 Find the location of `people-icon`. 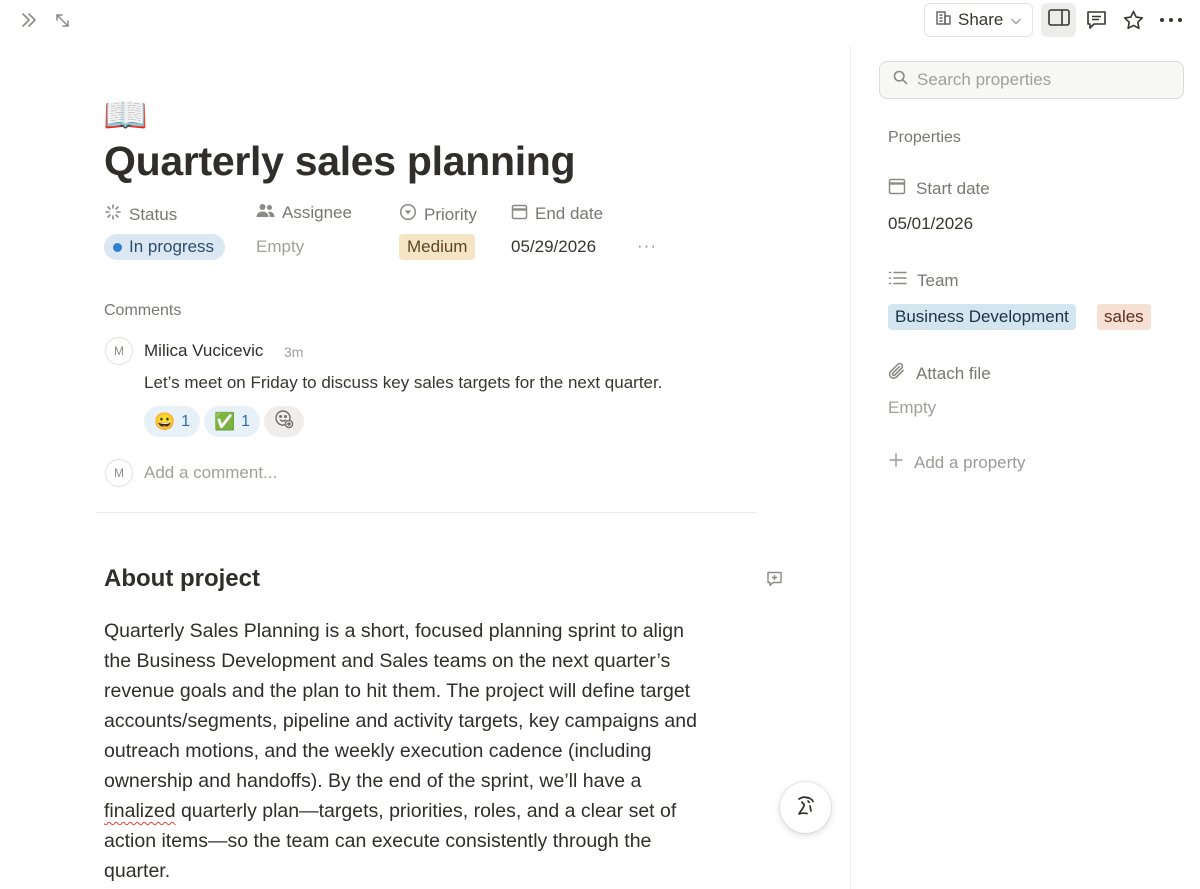

people-icon is located at coordinates (265, 213).